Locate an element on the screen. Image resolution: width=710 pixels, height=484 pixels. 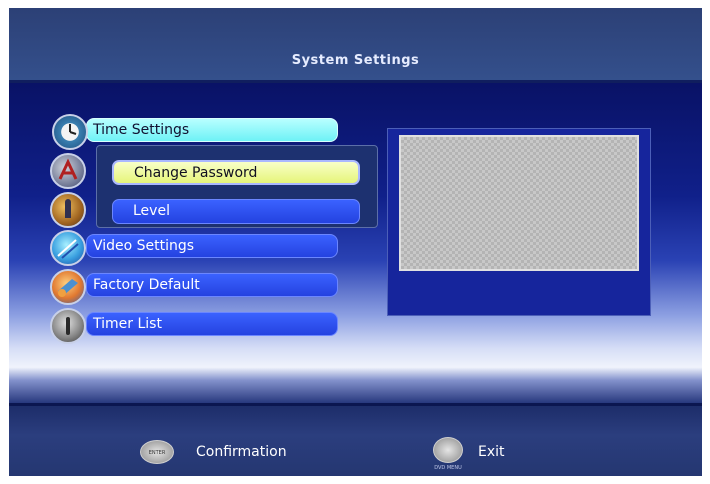
timer-icon is located at coordinates (68, 326).